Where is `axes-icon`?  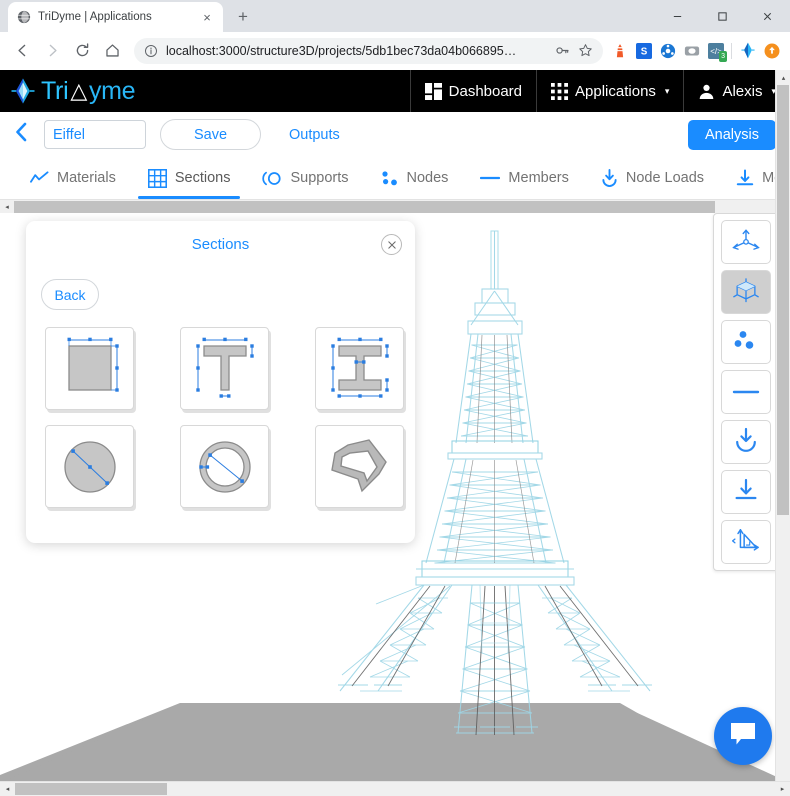
axes-icon is located at coordinates (746, 242).